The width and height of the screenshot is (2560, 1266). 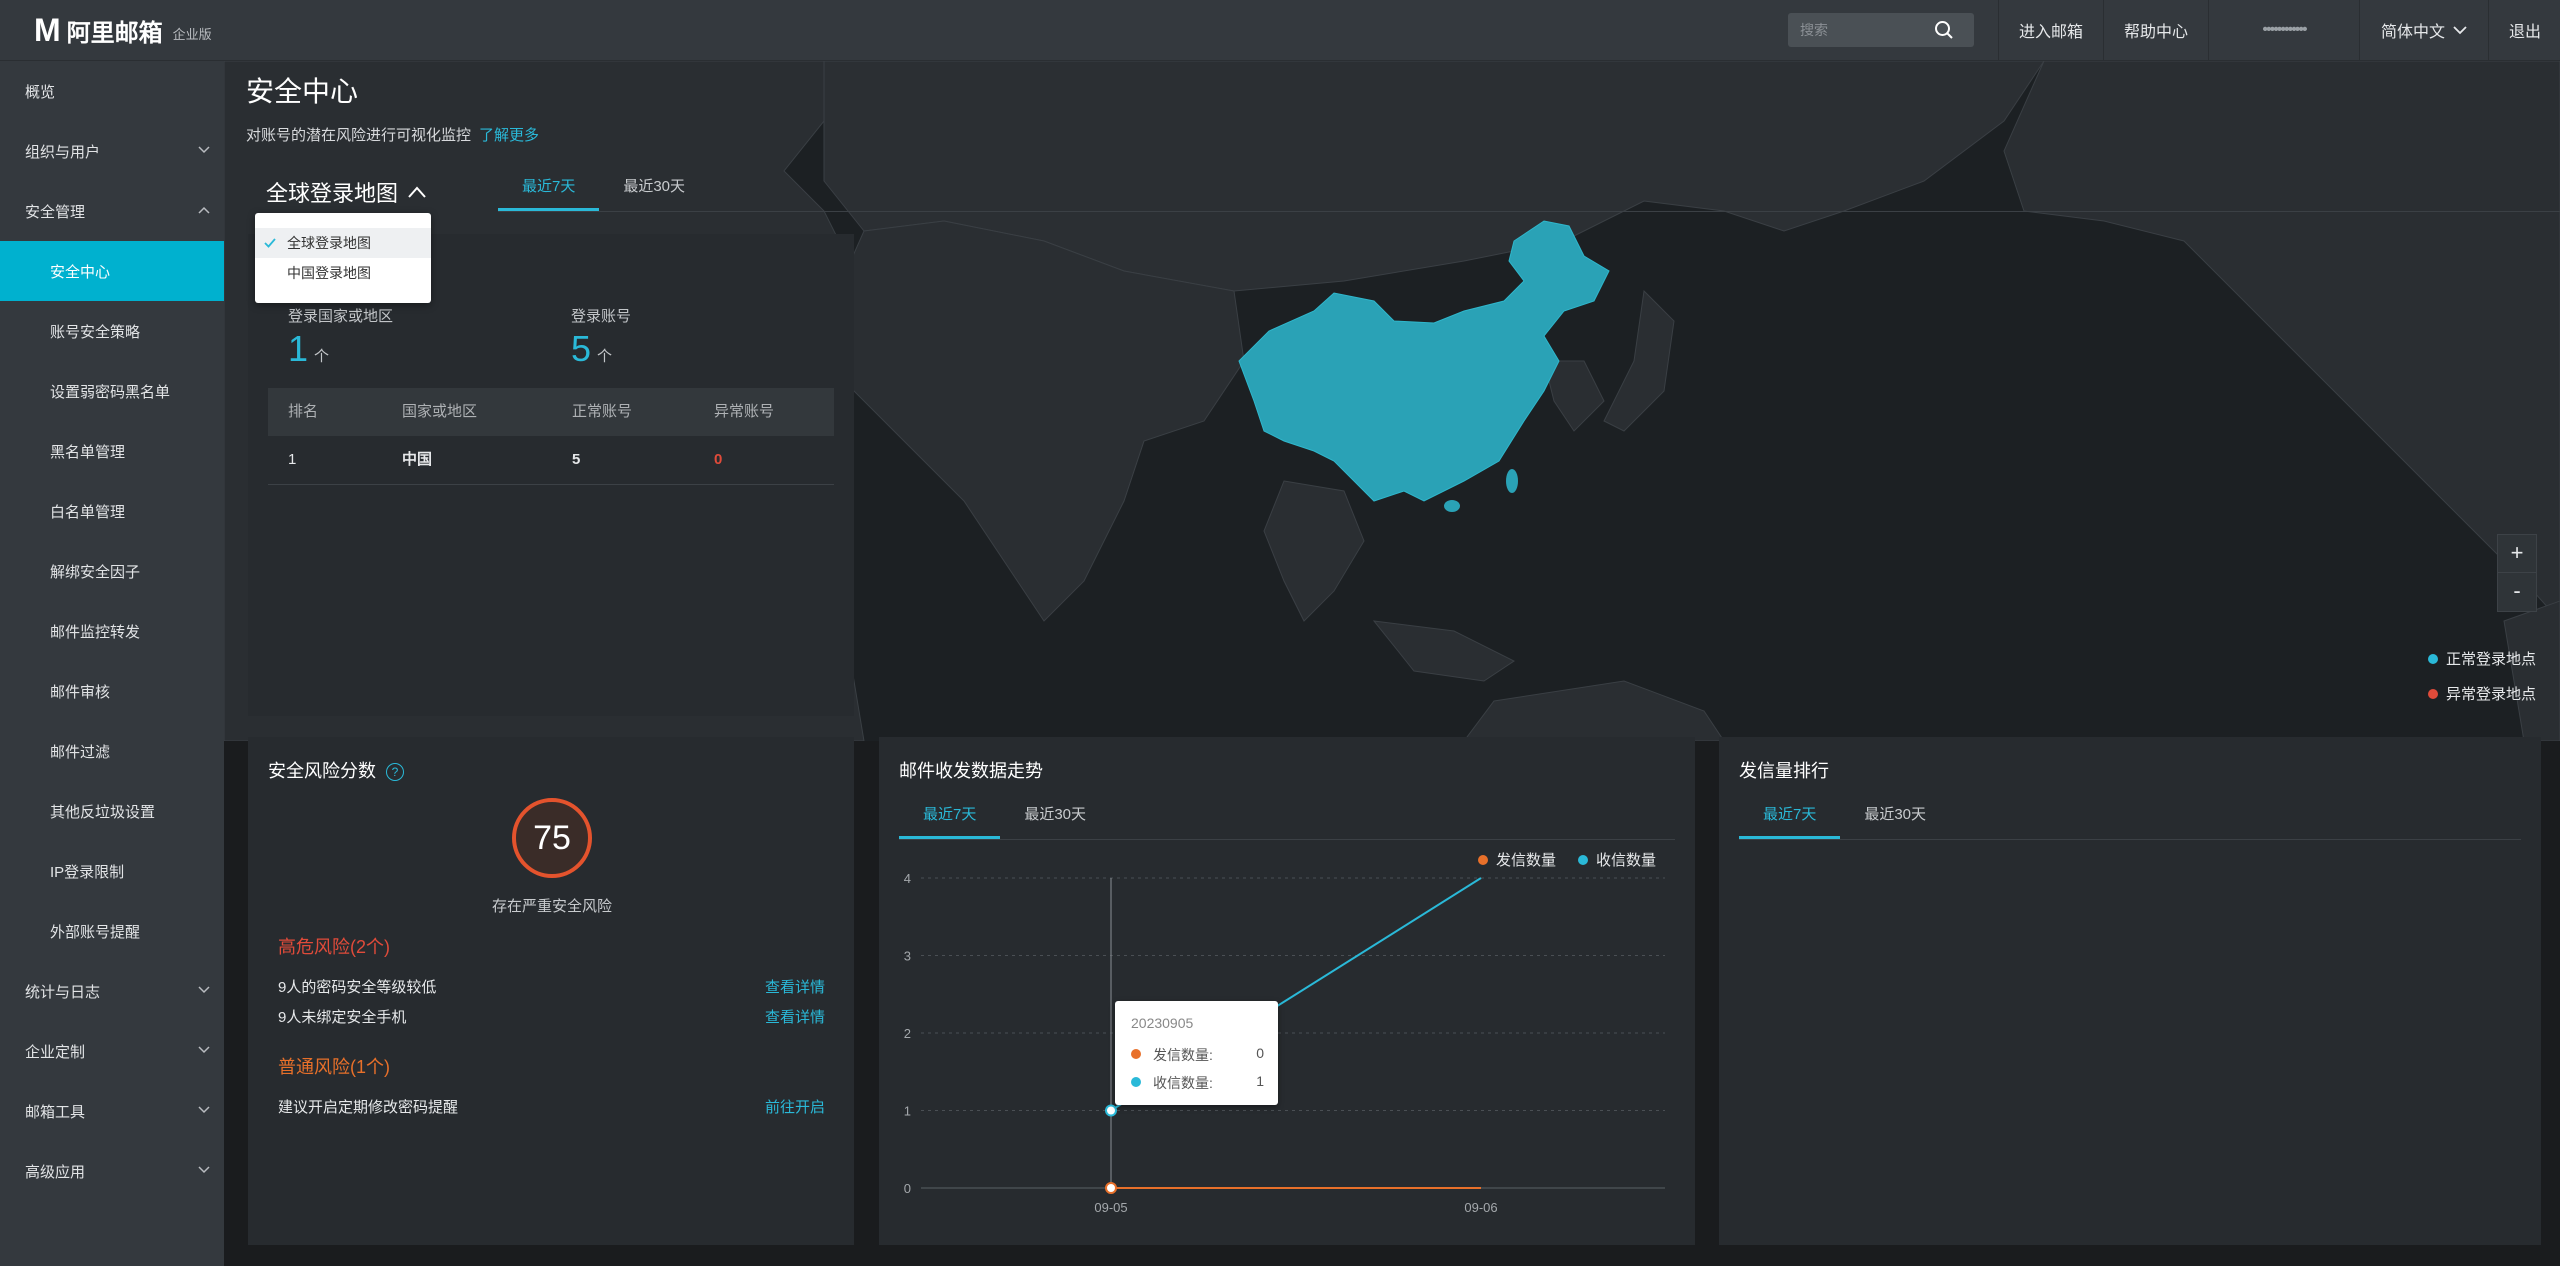 What do you see at coordinates (112, 1111) in the screenshot?
I see `sidebar-item-mail-tools: 邮箱工具` at bounding box center [112, 1111].